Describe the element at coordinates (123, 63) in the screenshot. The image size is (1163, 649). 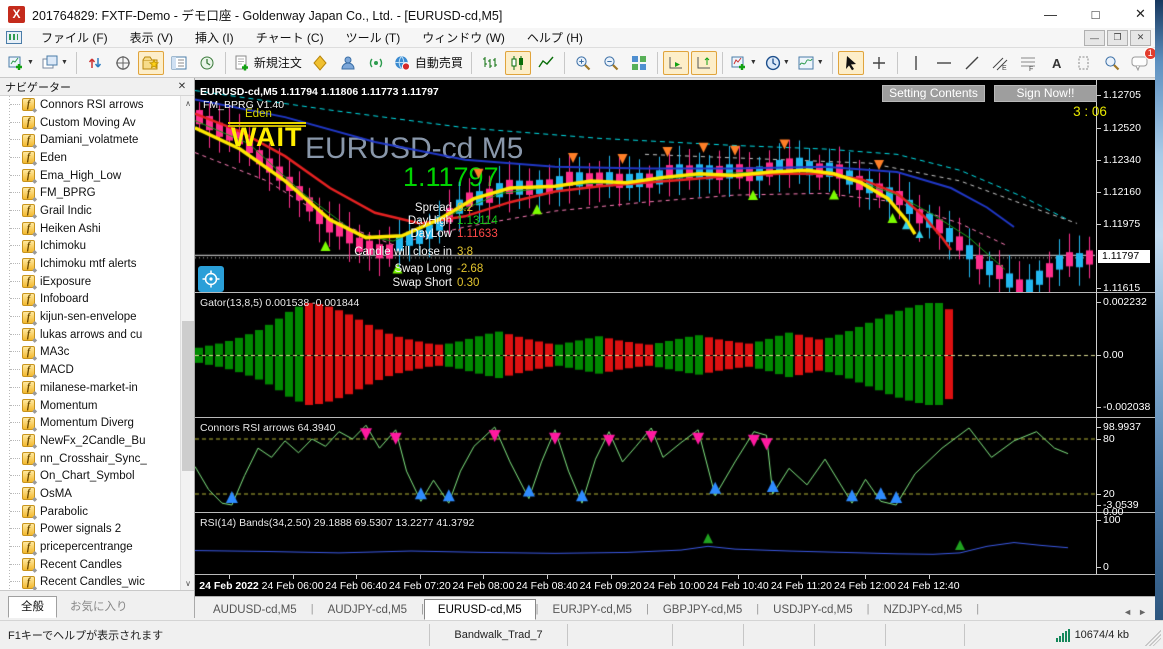
I see `data-window-button` at that location.